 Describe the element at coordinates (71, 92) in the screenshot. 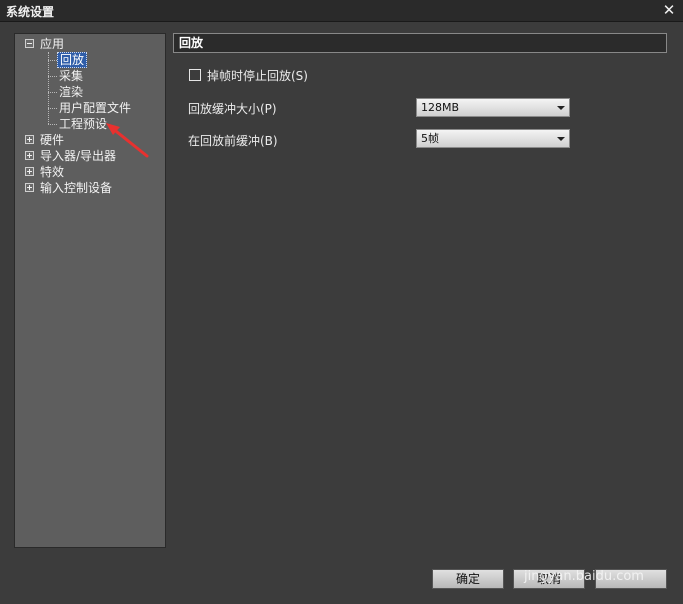

I see `tree-item-render: 渲染` at that location.